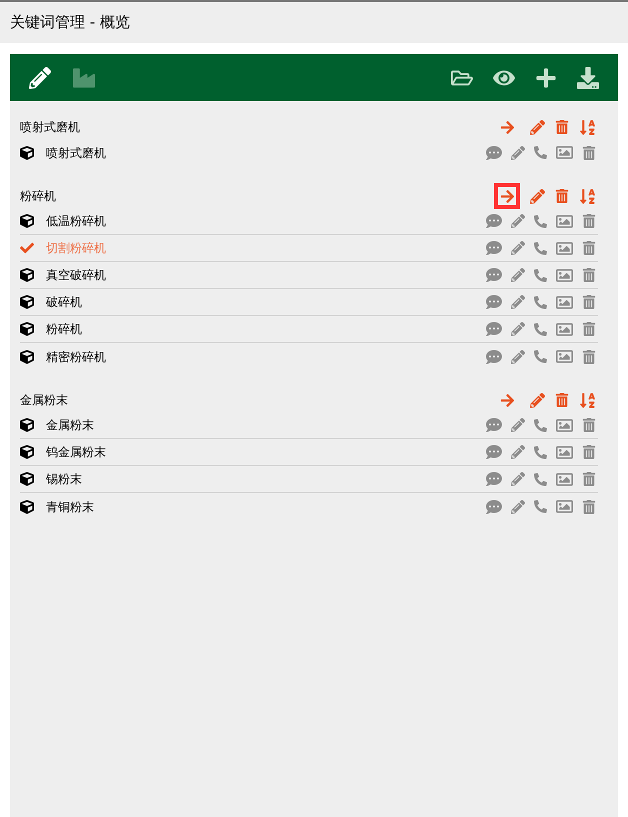 This screenshot has height=817, width=628. What do you see at coordinates (76, 221) in the screenshot?
I see `keyword-label: 低温粉碎机` at bounding box center [76, 221].